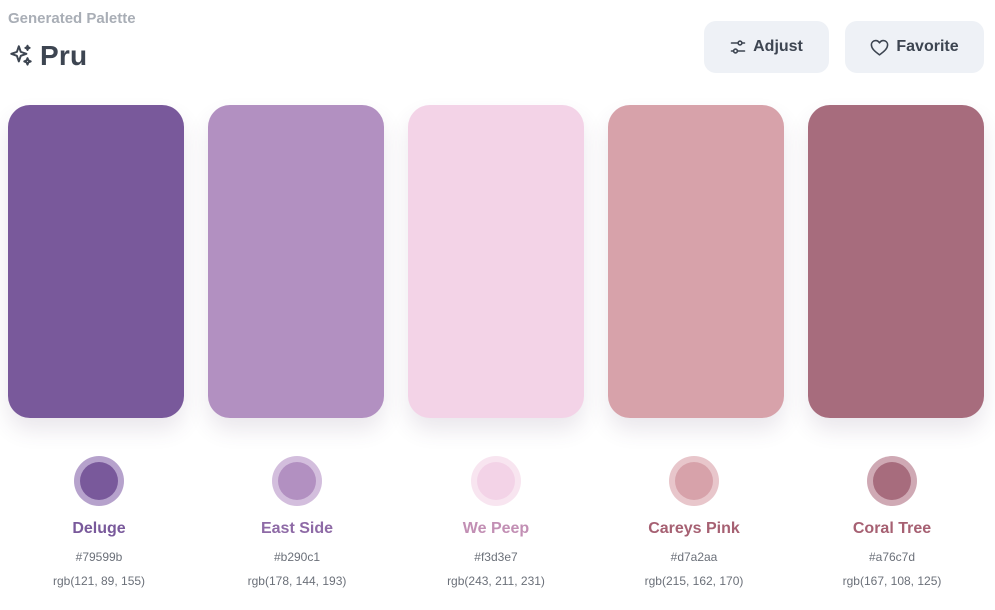 The width and height of the screenshot is (995, 610). I want to click on adjust-button: Adjust, so click(766, 47).